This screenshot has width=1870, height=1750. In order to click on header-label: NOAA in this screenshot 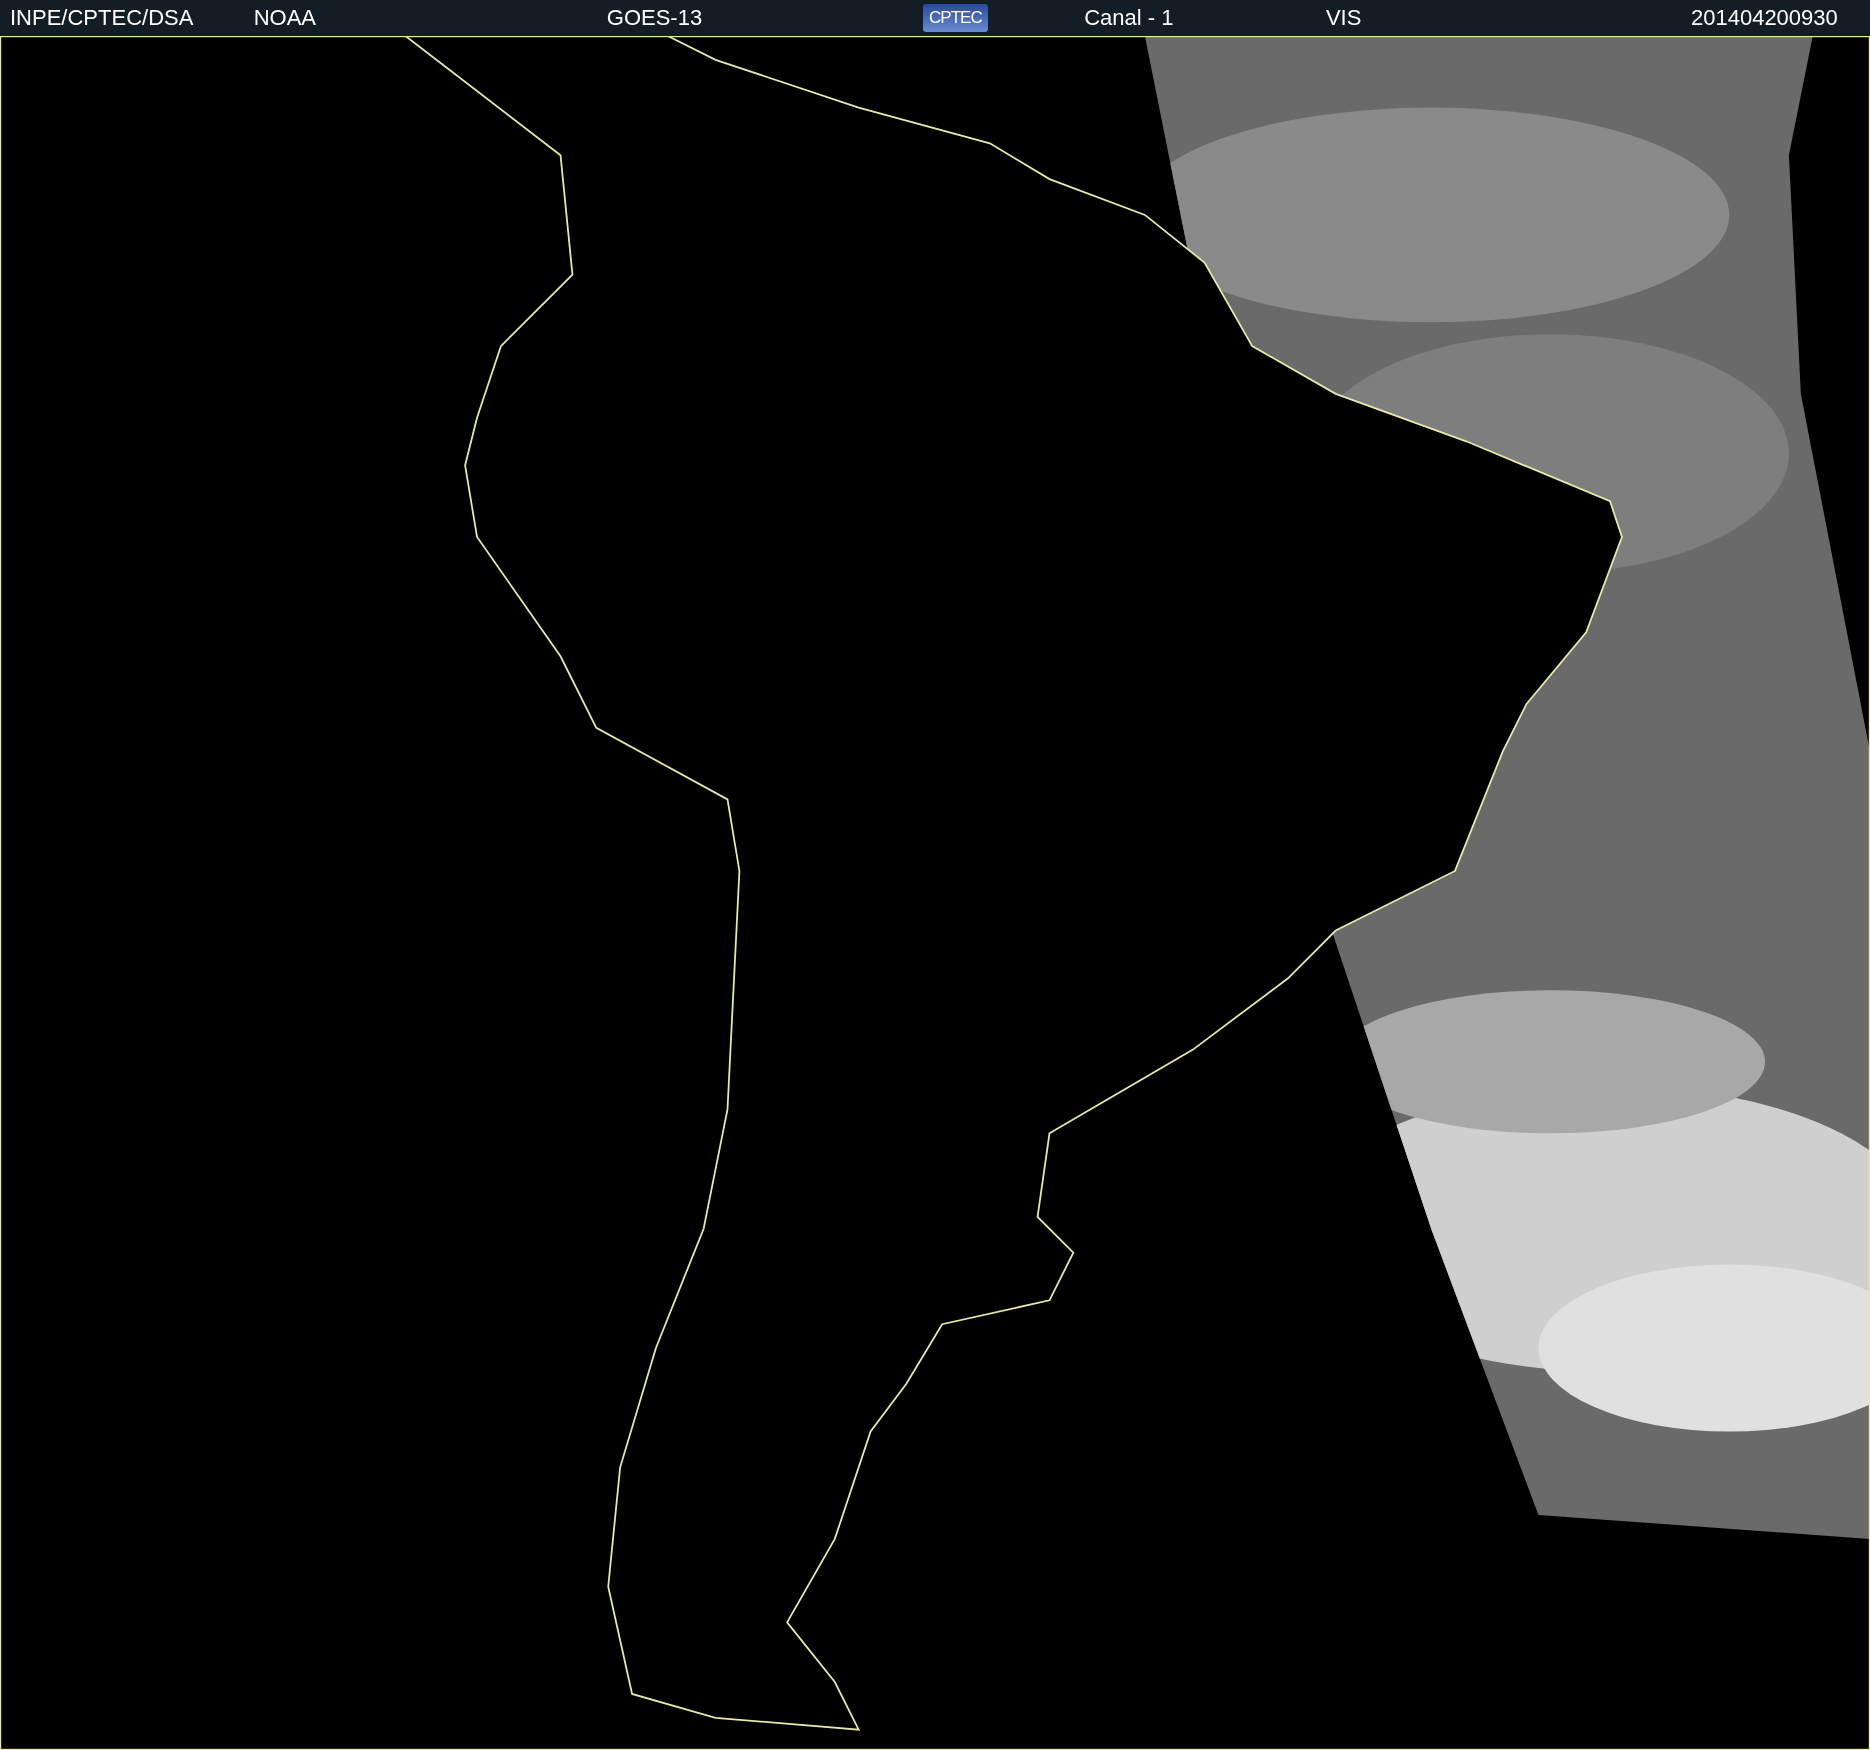, I will do `click(285, 18)`.